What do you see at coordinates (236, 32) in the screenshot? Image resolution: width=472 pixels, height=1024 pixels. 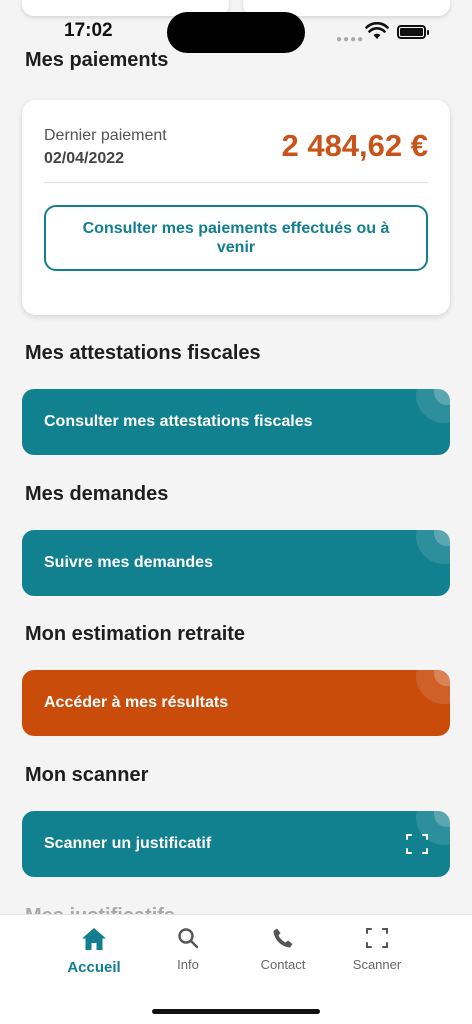 I see `dynamic-island` at bounding box center [236, 32].